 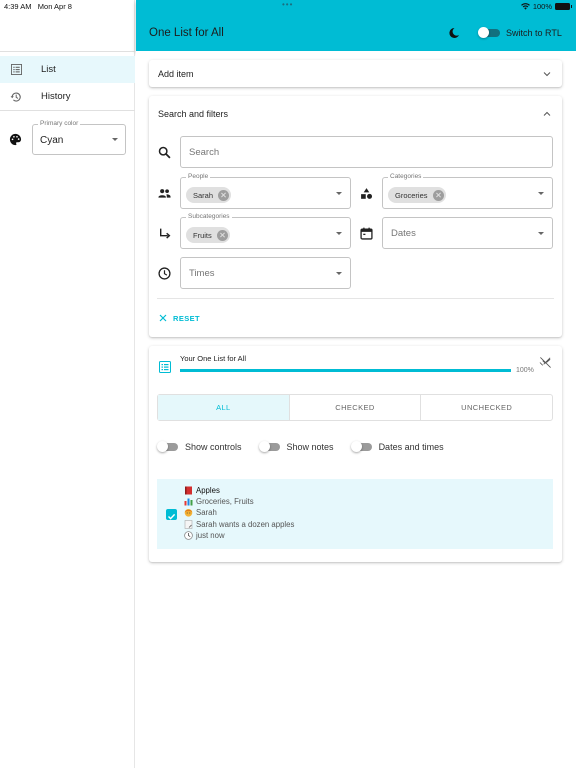 I want to click on toggle-label: Dates and times, so click(x=411, y=447).